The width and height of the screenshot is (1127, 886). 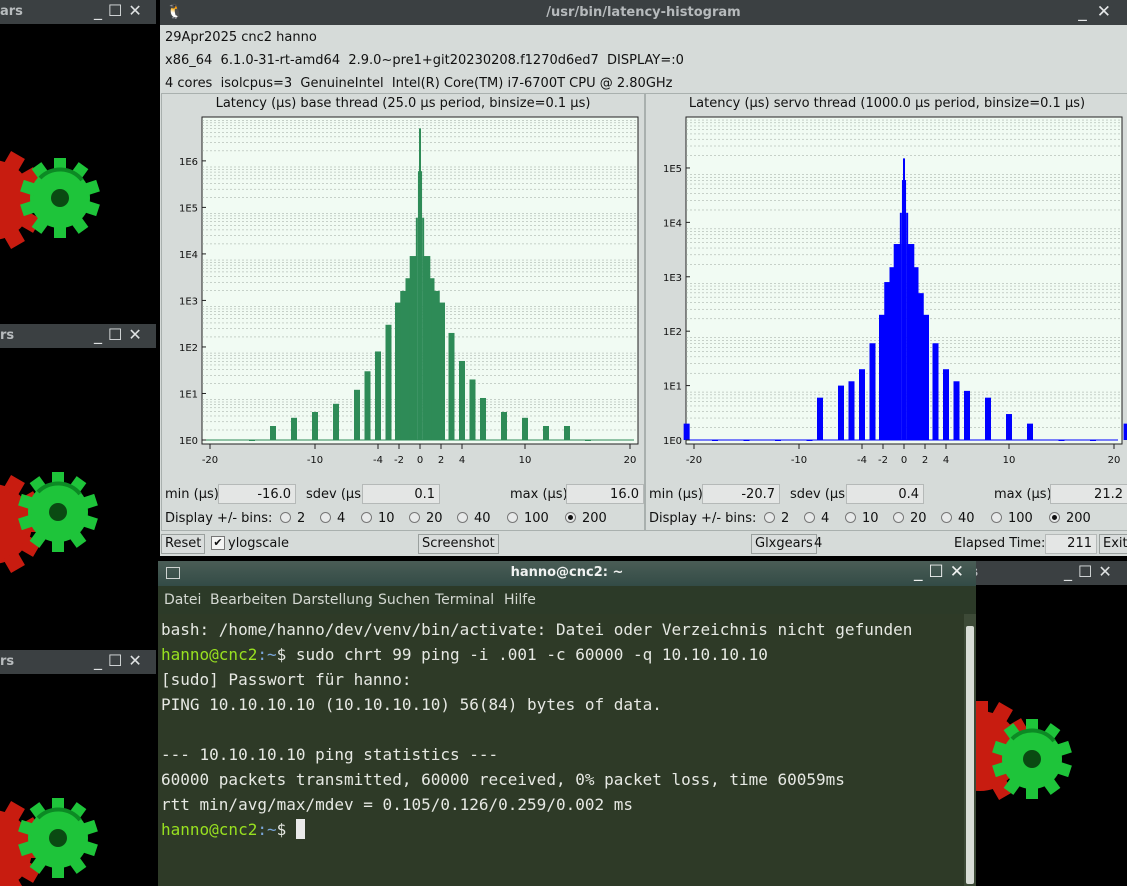 I want to click on y-tick-label: 1E0, so click(x=672, y=441).